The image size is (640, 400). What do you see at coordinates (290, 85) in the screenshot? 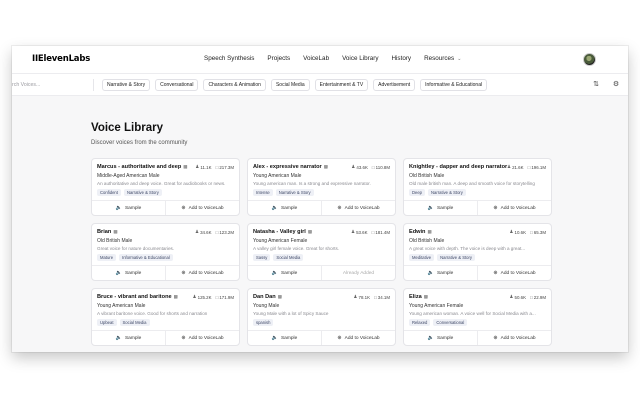
I see `chip-social-media: Social Media` at bounding box center [290, 85].